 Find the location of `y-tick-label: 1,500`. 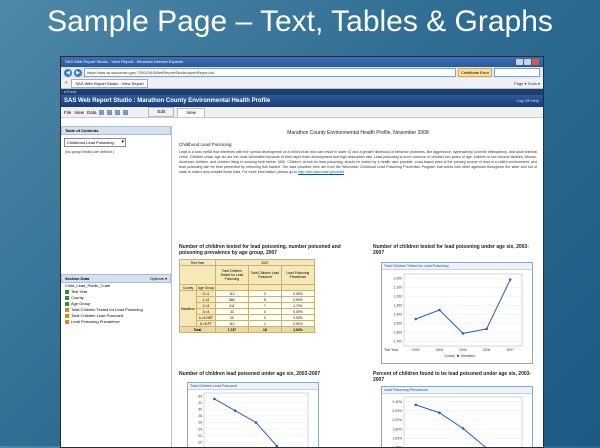

y-tick-label: 1,500 is located at coordinates (398, 324).